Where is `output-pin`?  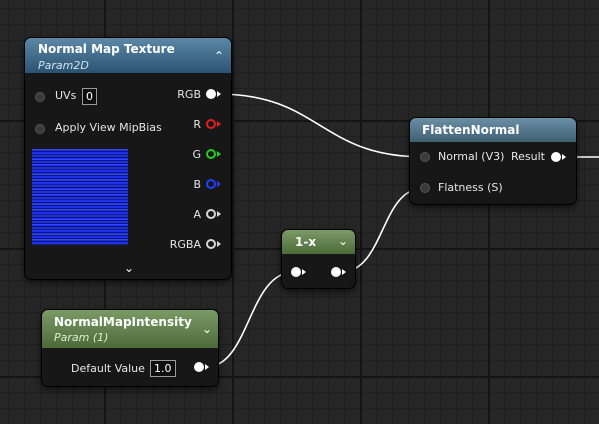
output-pin is located at coordinates (336, 272).